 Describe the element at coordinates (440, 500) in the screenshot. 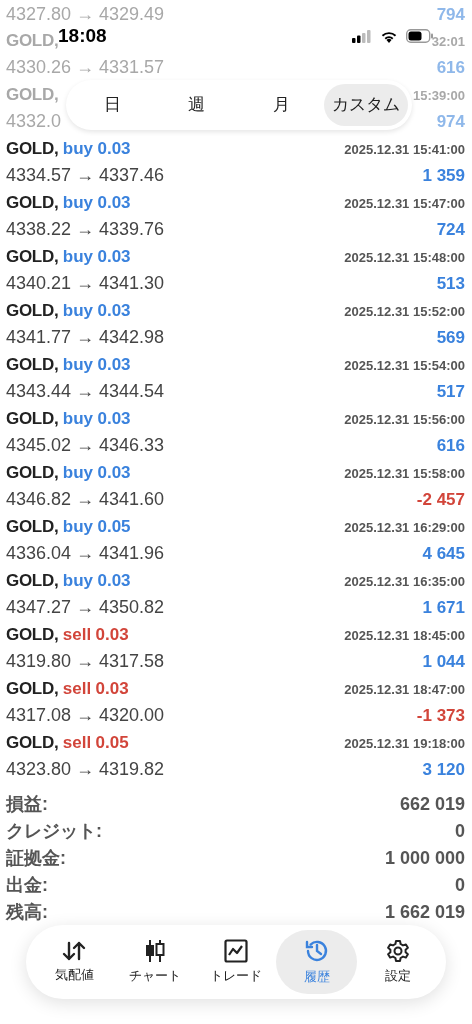

I see `profit-amount: -2 457` at that location.